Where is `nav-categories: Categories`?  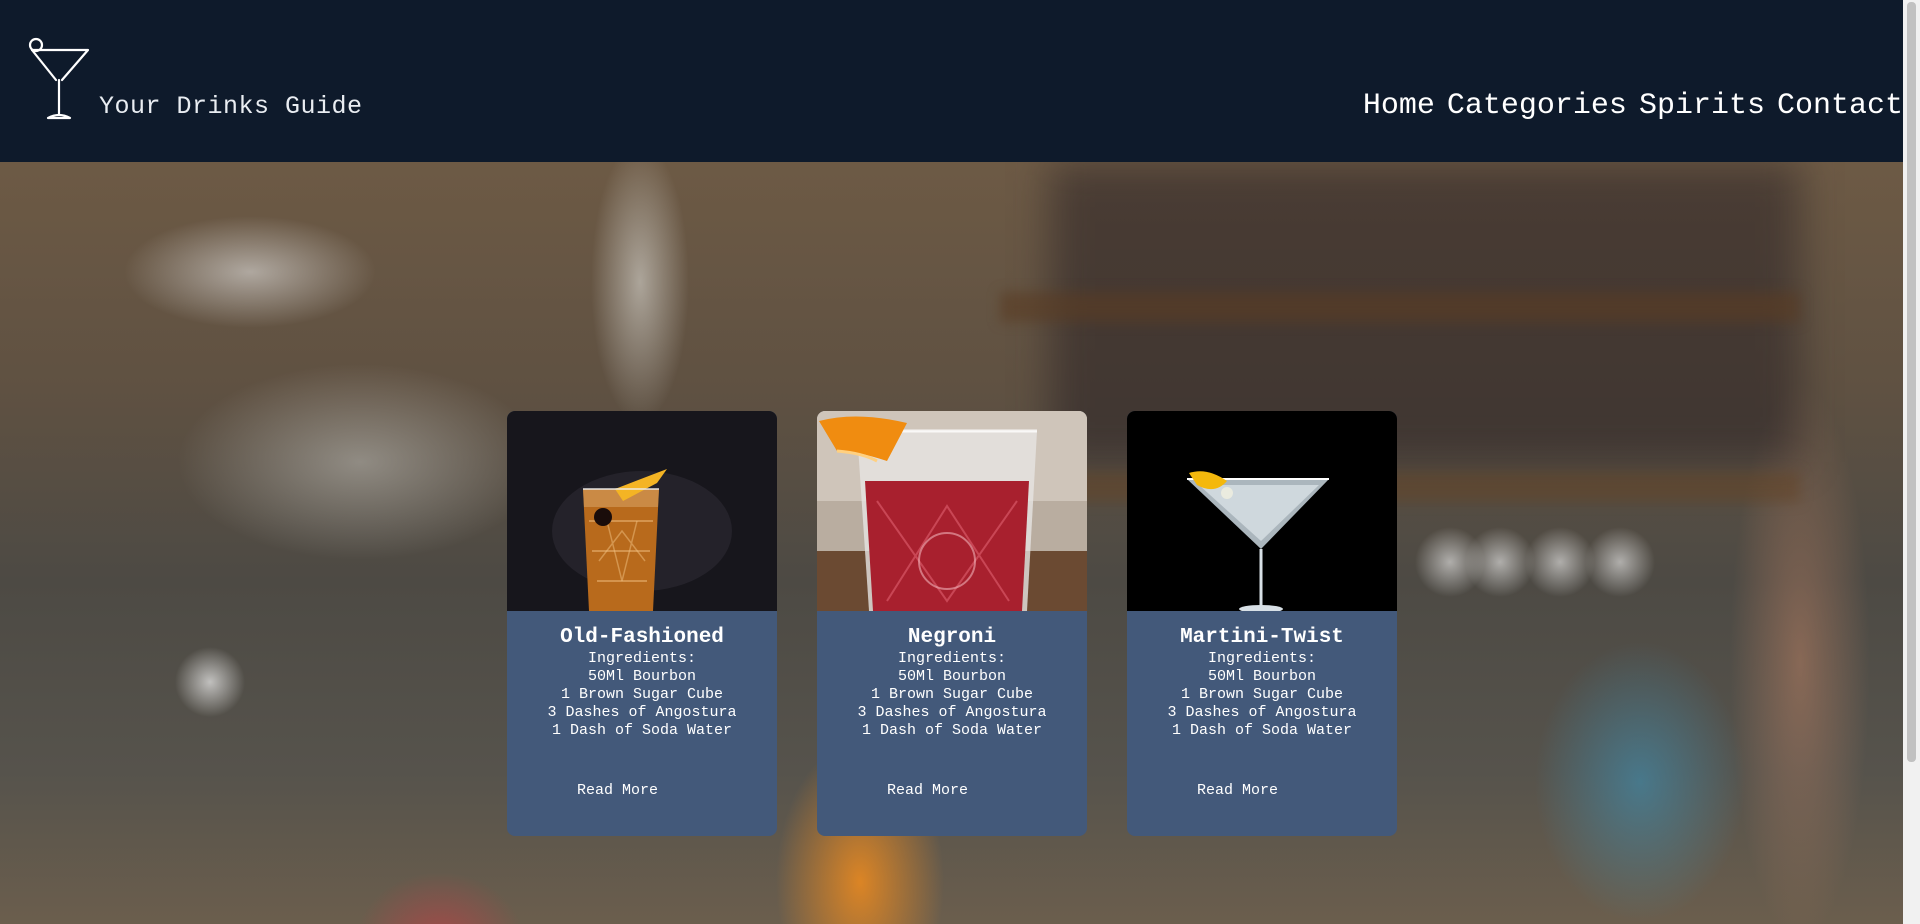
nav-categories: Categories is located at coordinates (1537, 106).